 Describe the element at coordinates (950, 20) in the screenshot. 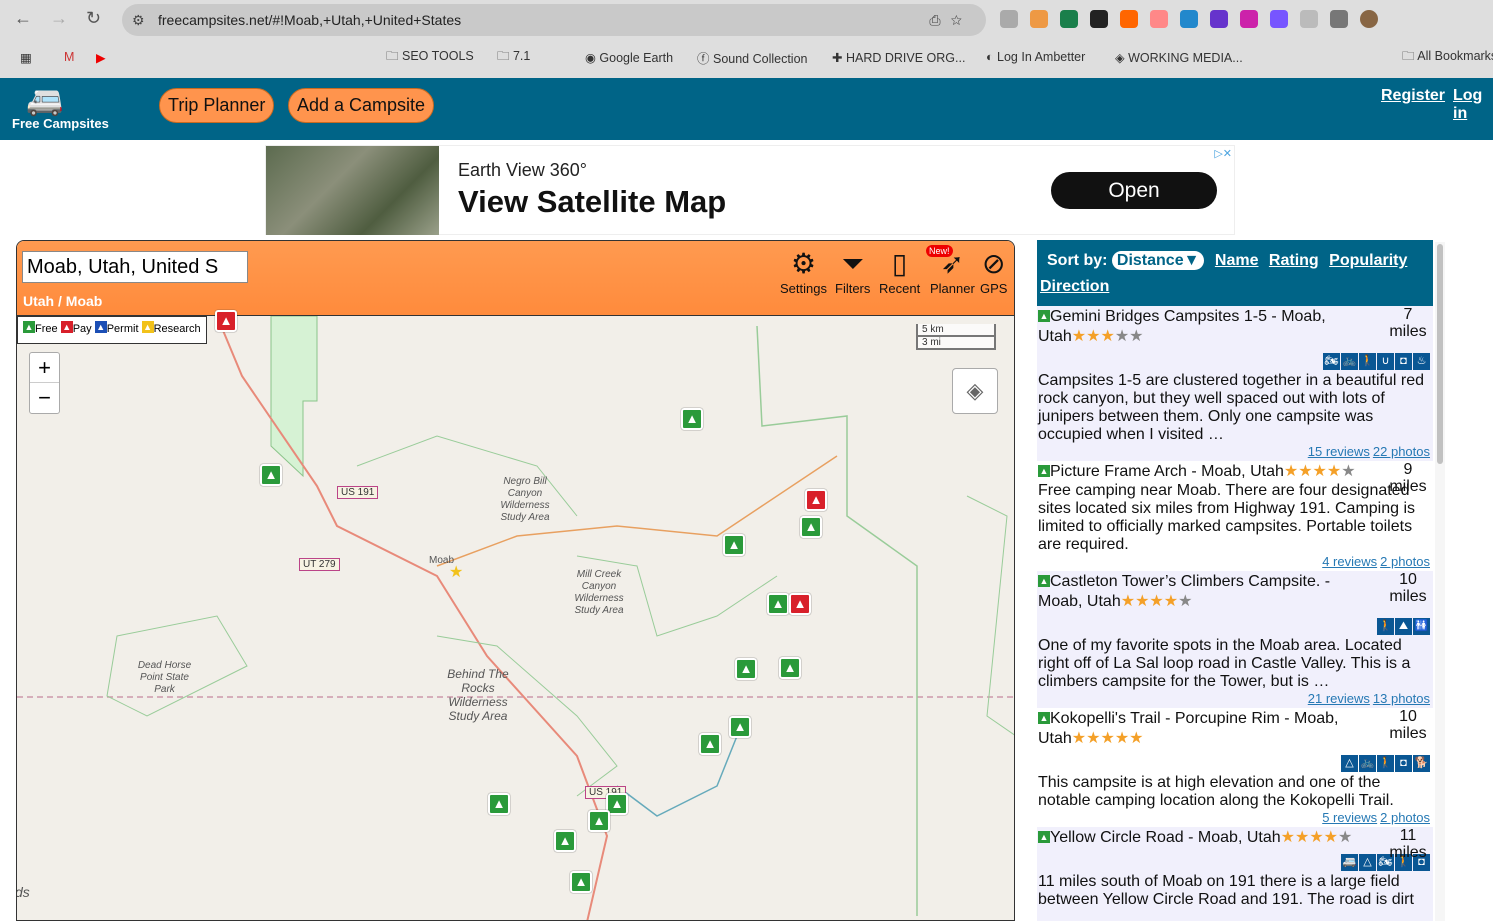

I see `bookmark-star-icon: ⎙☆` at that location.